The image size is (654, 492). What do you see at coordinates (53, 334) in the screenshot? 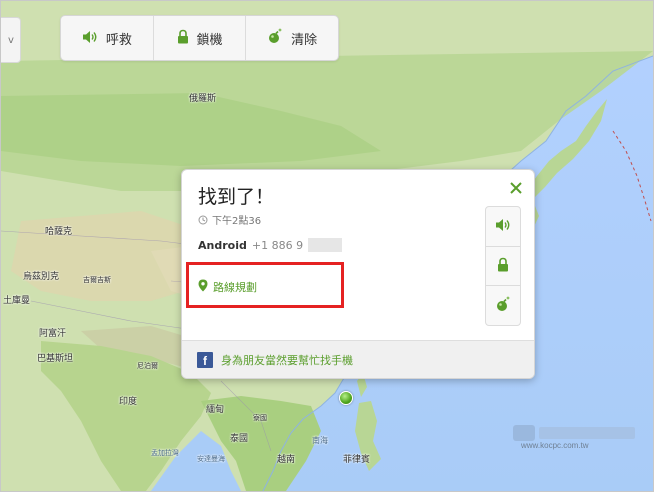
I see `map-label-afghanistan: 阿富汗` at bounding box center [53, 334].